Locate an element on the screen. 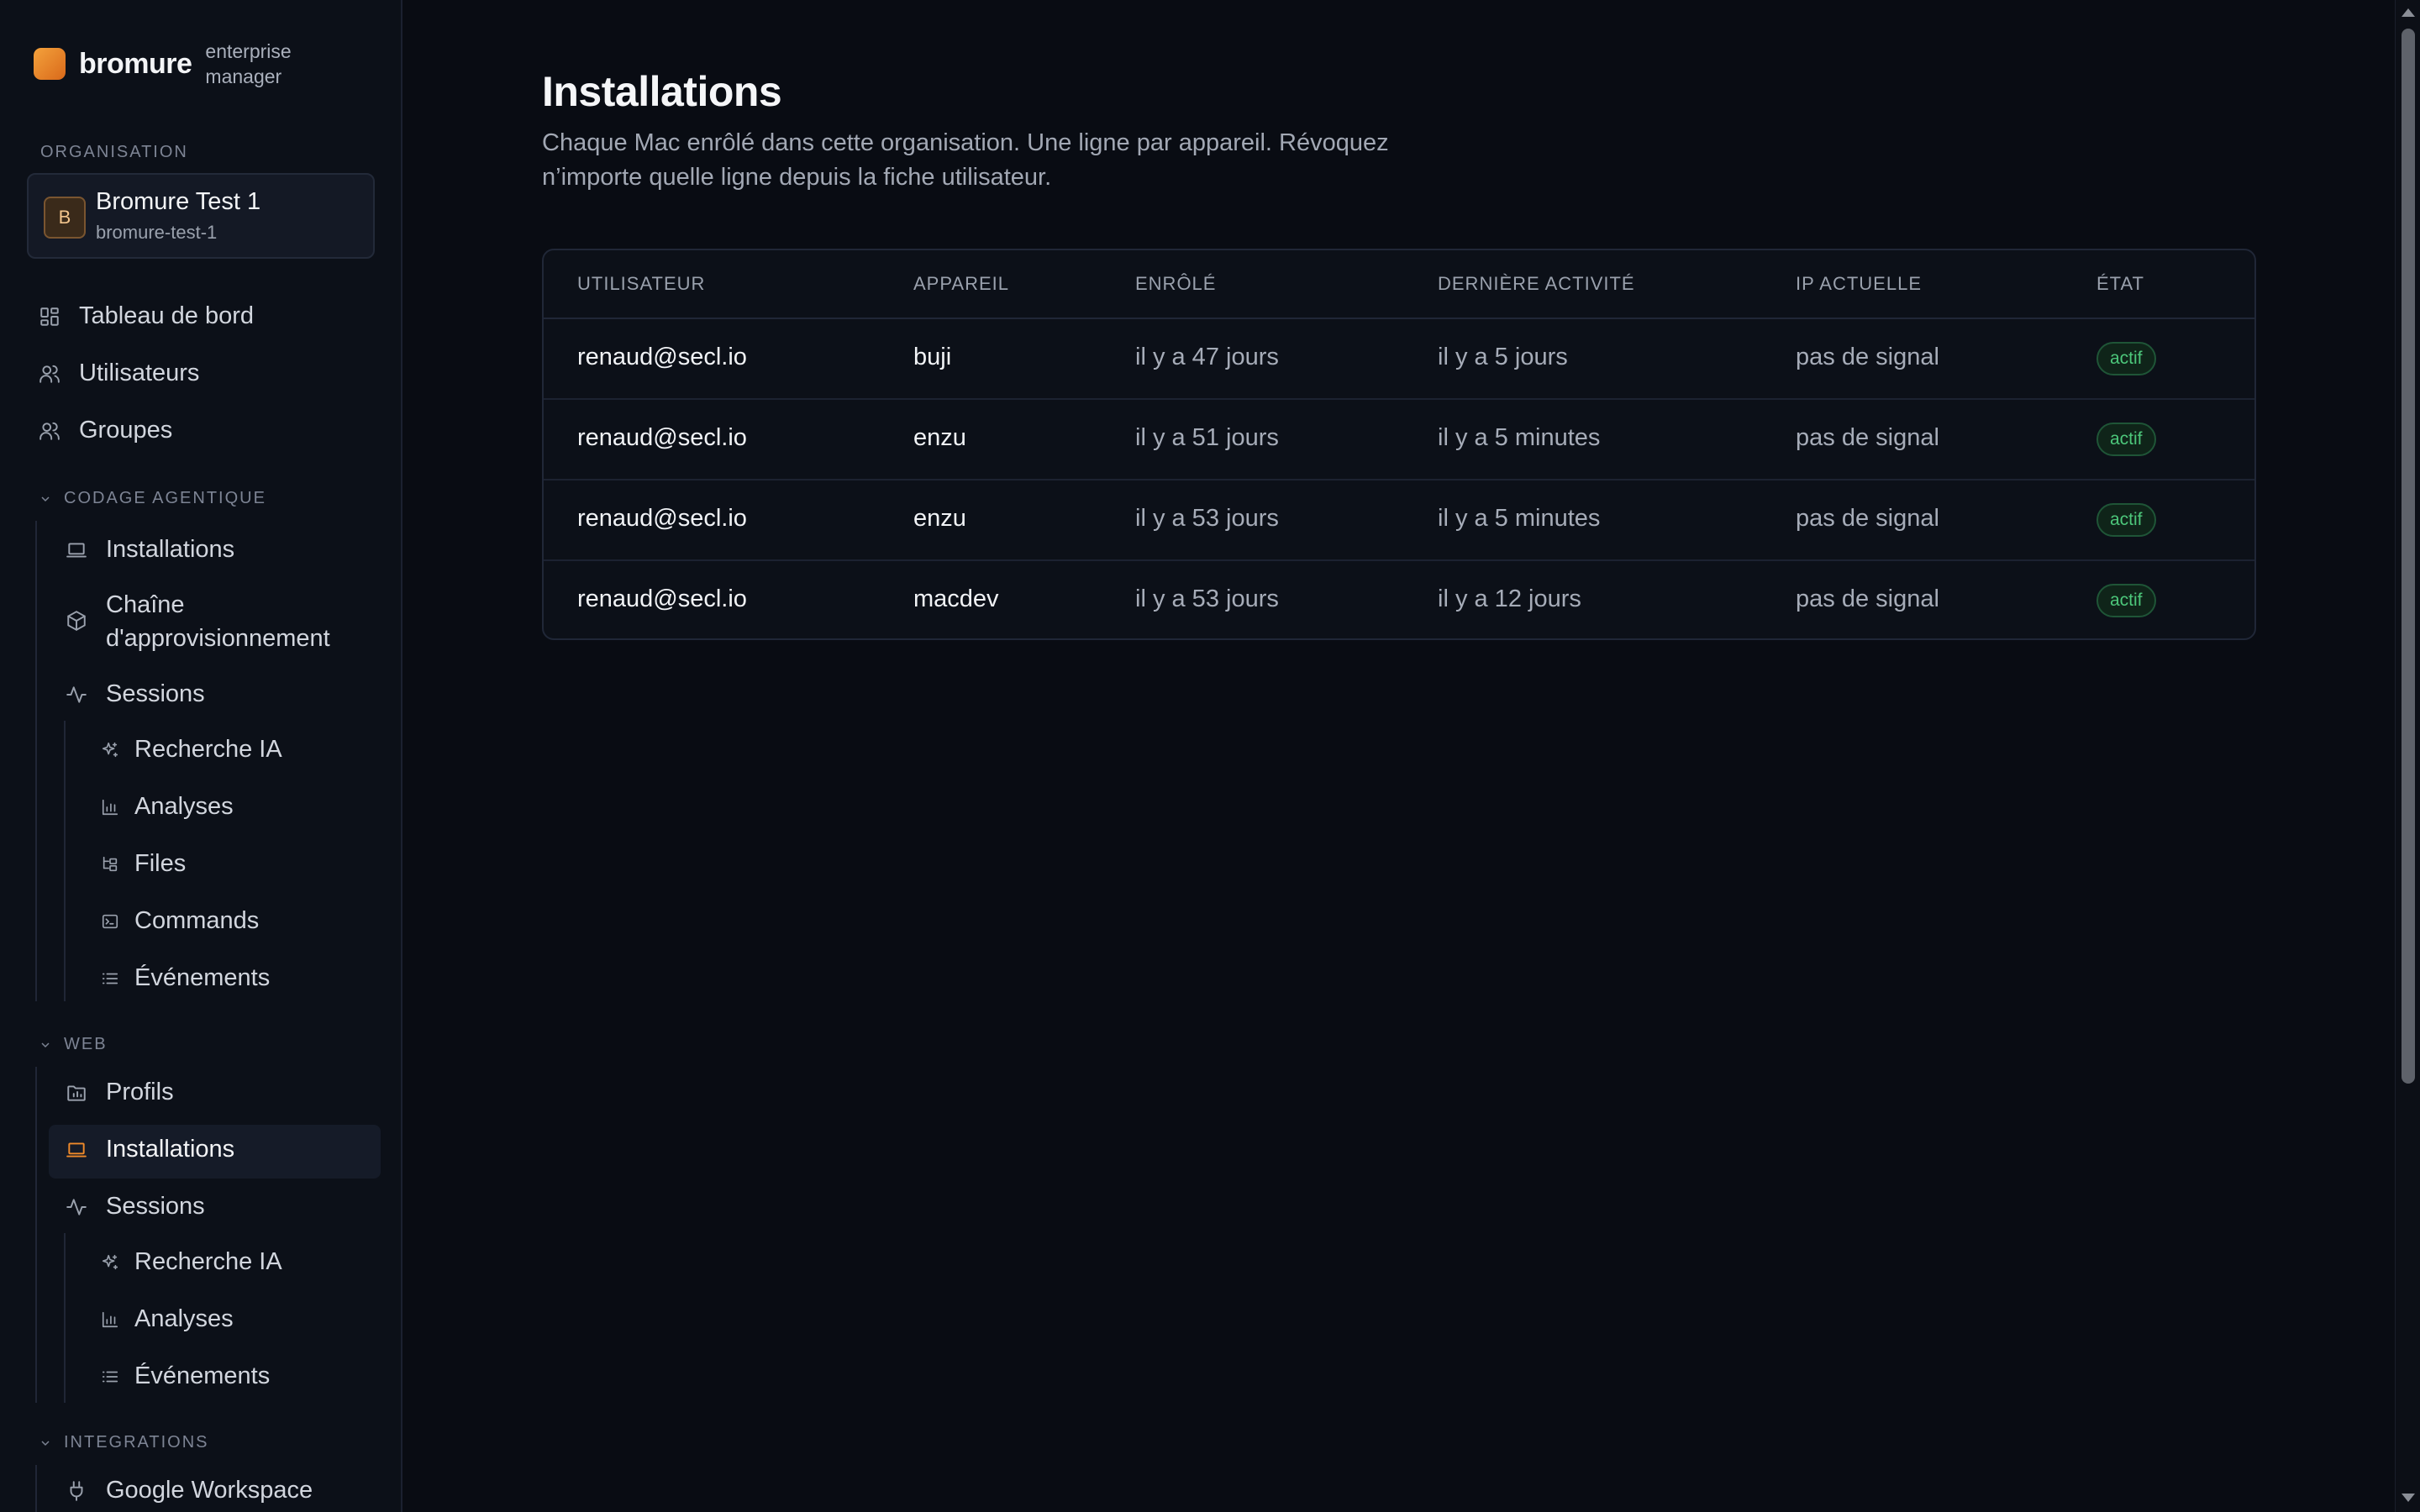  nav-agentic-analyses-label: Analyses is located at coordinates (184, 806).